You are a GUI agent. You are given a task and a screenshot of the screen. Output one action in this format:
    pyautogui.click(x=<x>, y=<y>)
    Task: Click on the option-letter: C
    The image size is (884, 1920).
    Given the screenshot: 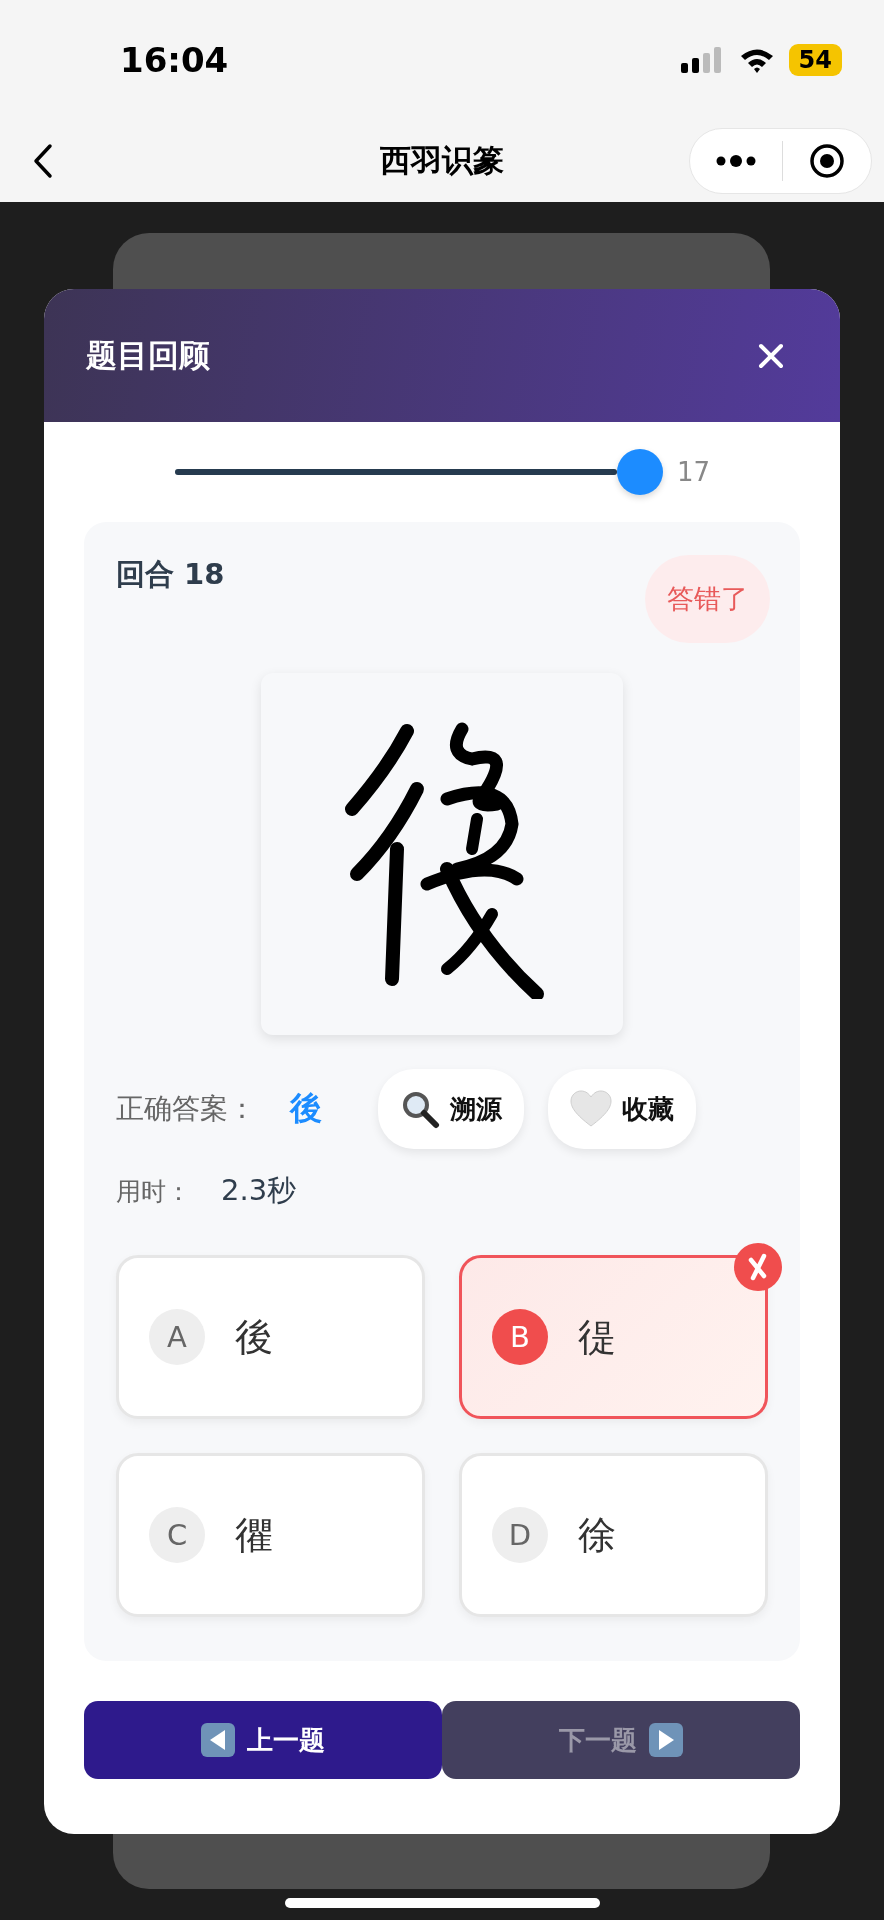 What is the action you would take?
    pyautogui.click(x=177, y=1535)
    